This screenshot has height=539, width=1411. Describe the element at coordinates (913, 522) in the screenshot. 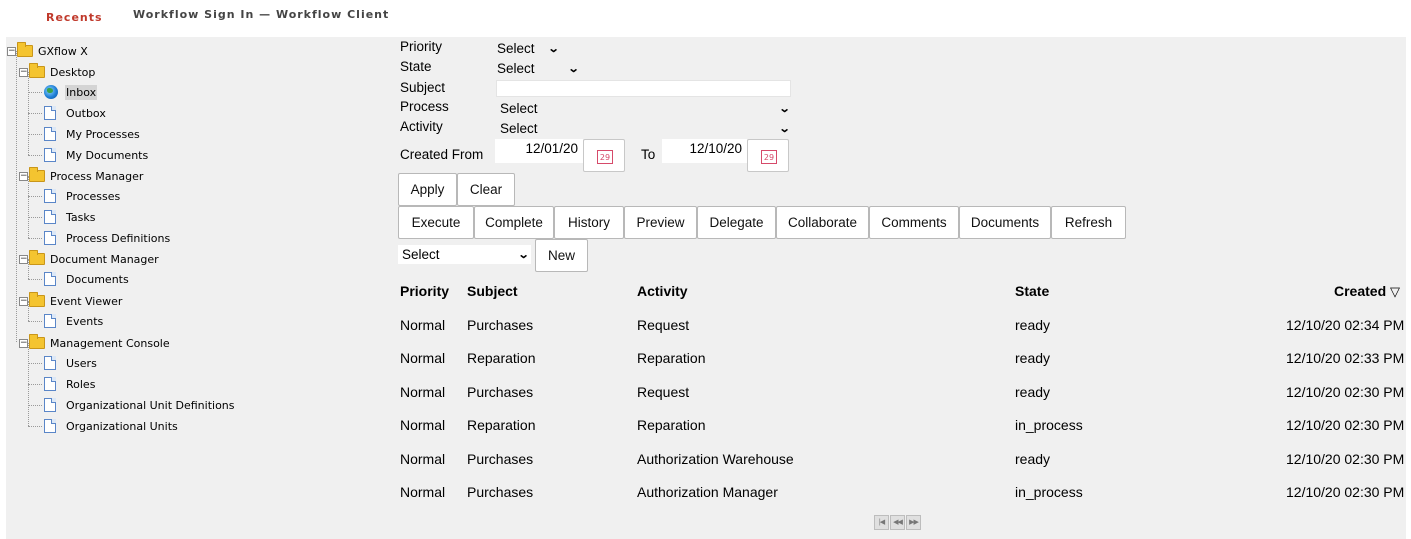

I see `next-page-icon: ▶▶` at that location.